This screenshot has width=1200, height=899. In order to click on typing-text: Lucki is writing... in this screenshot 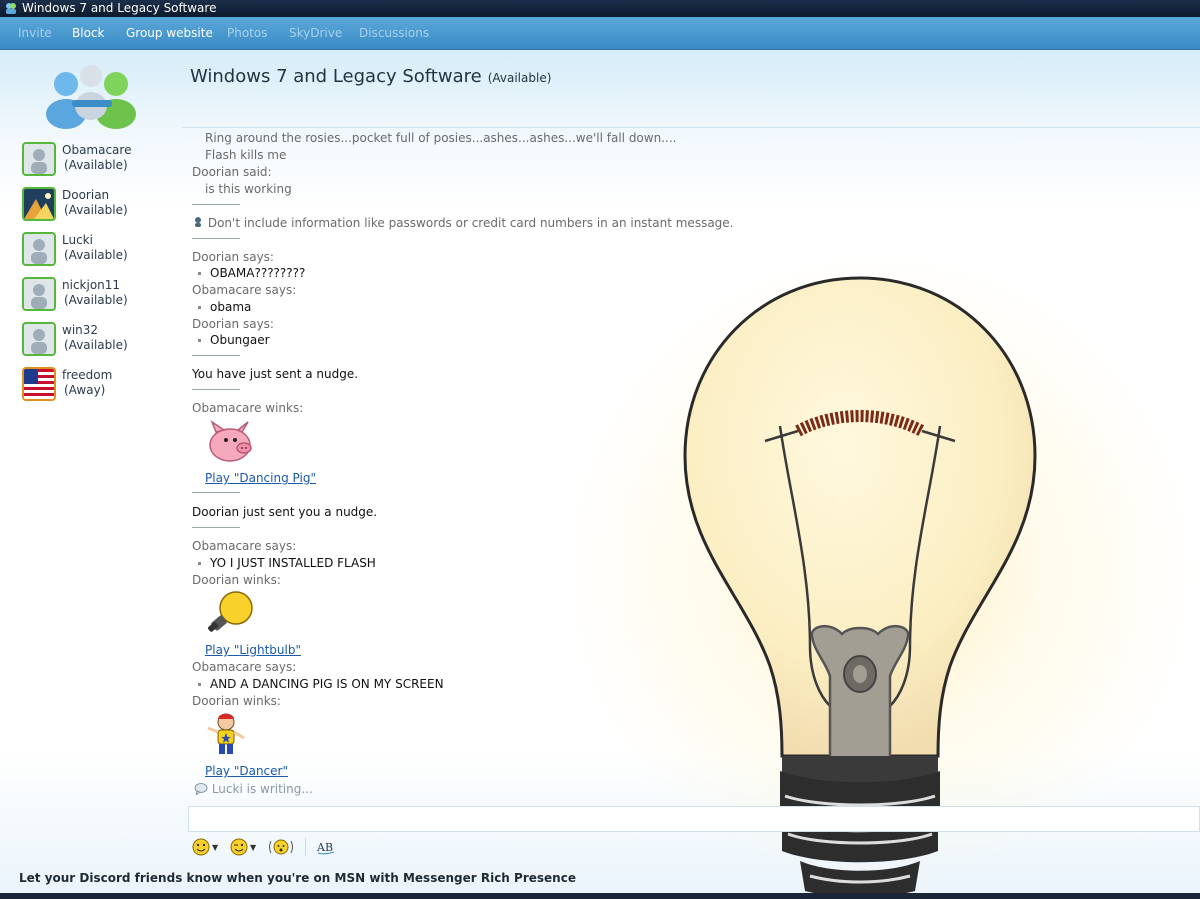, I will do `click(262, 789)`.